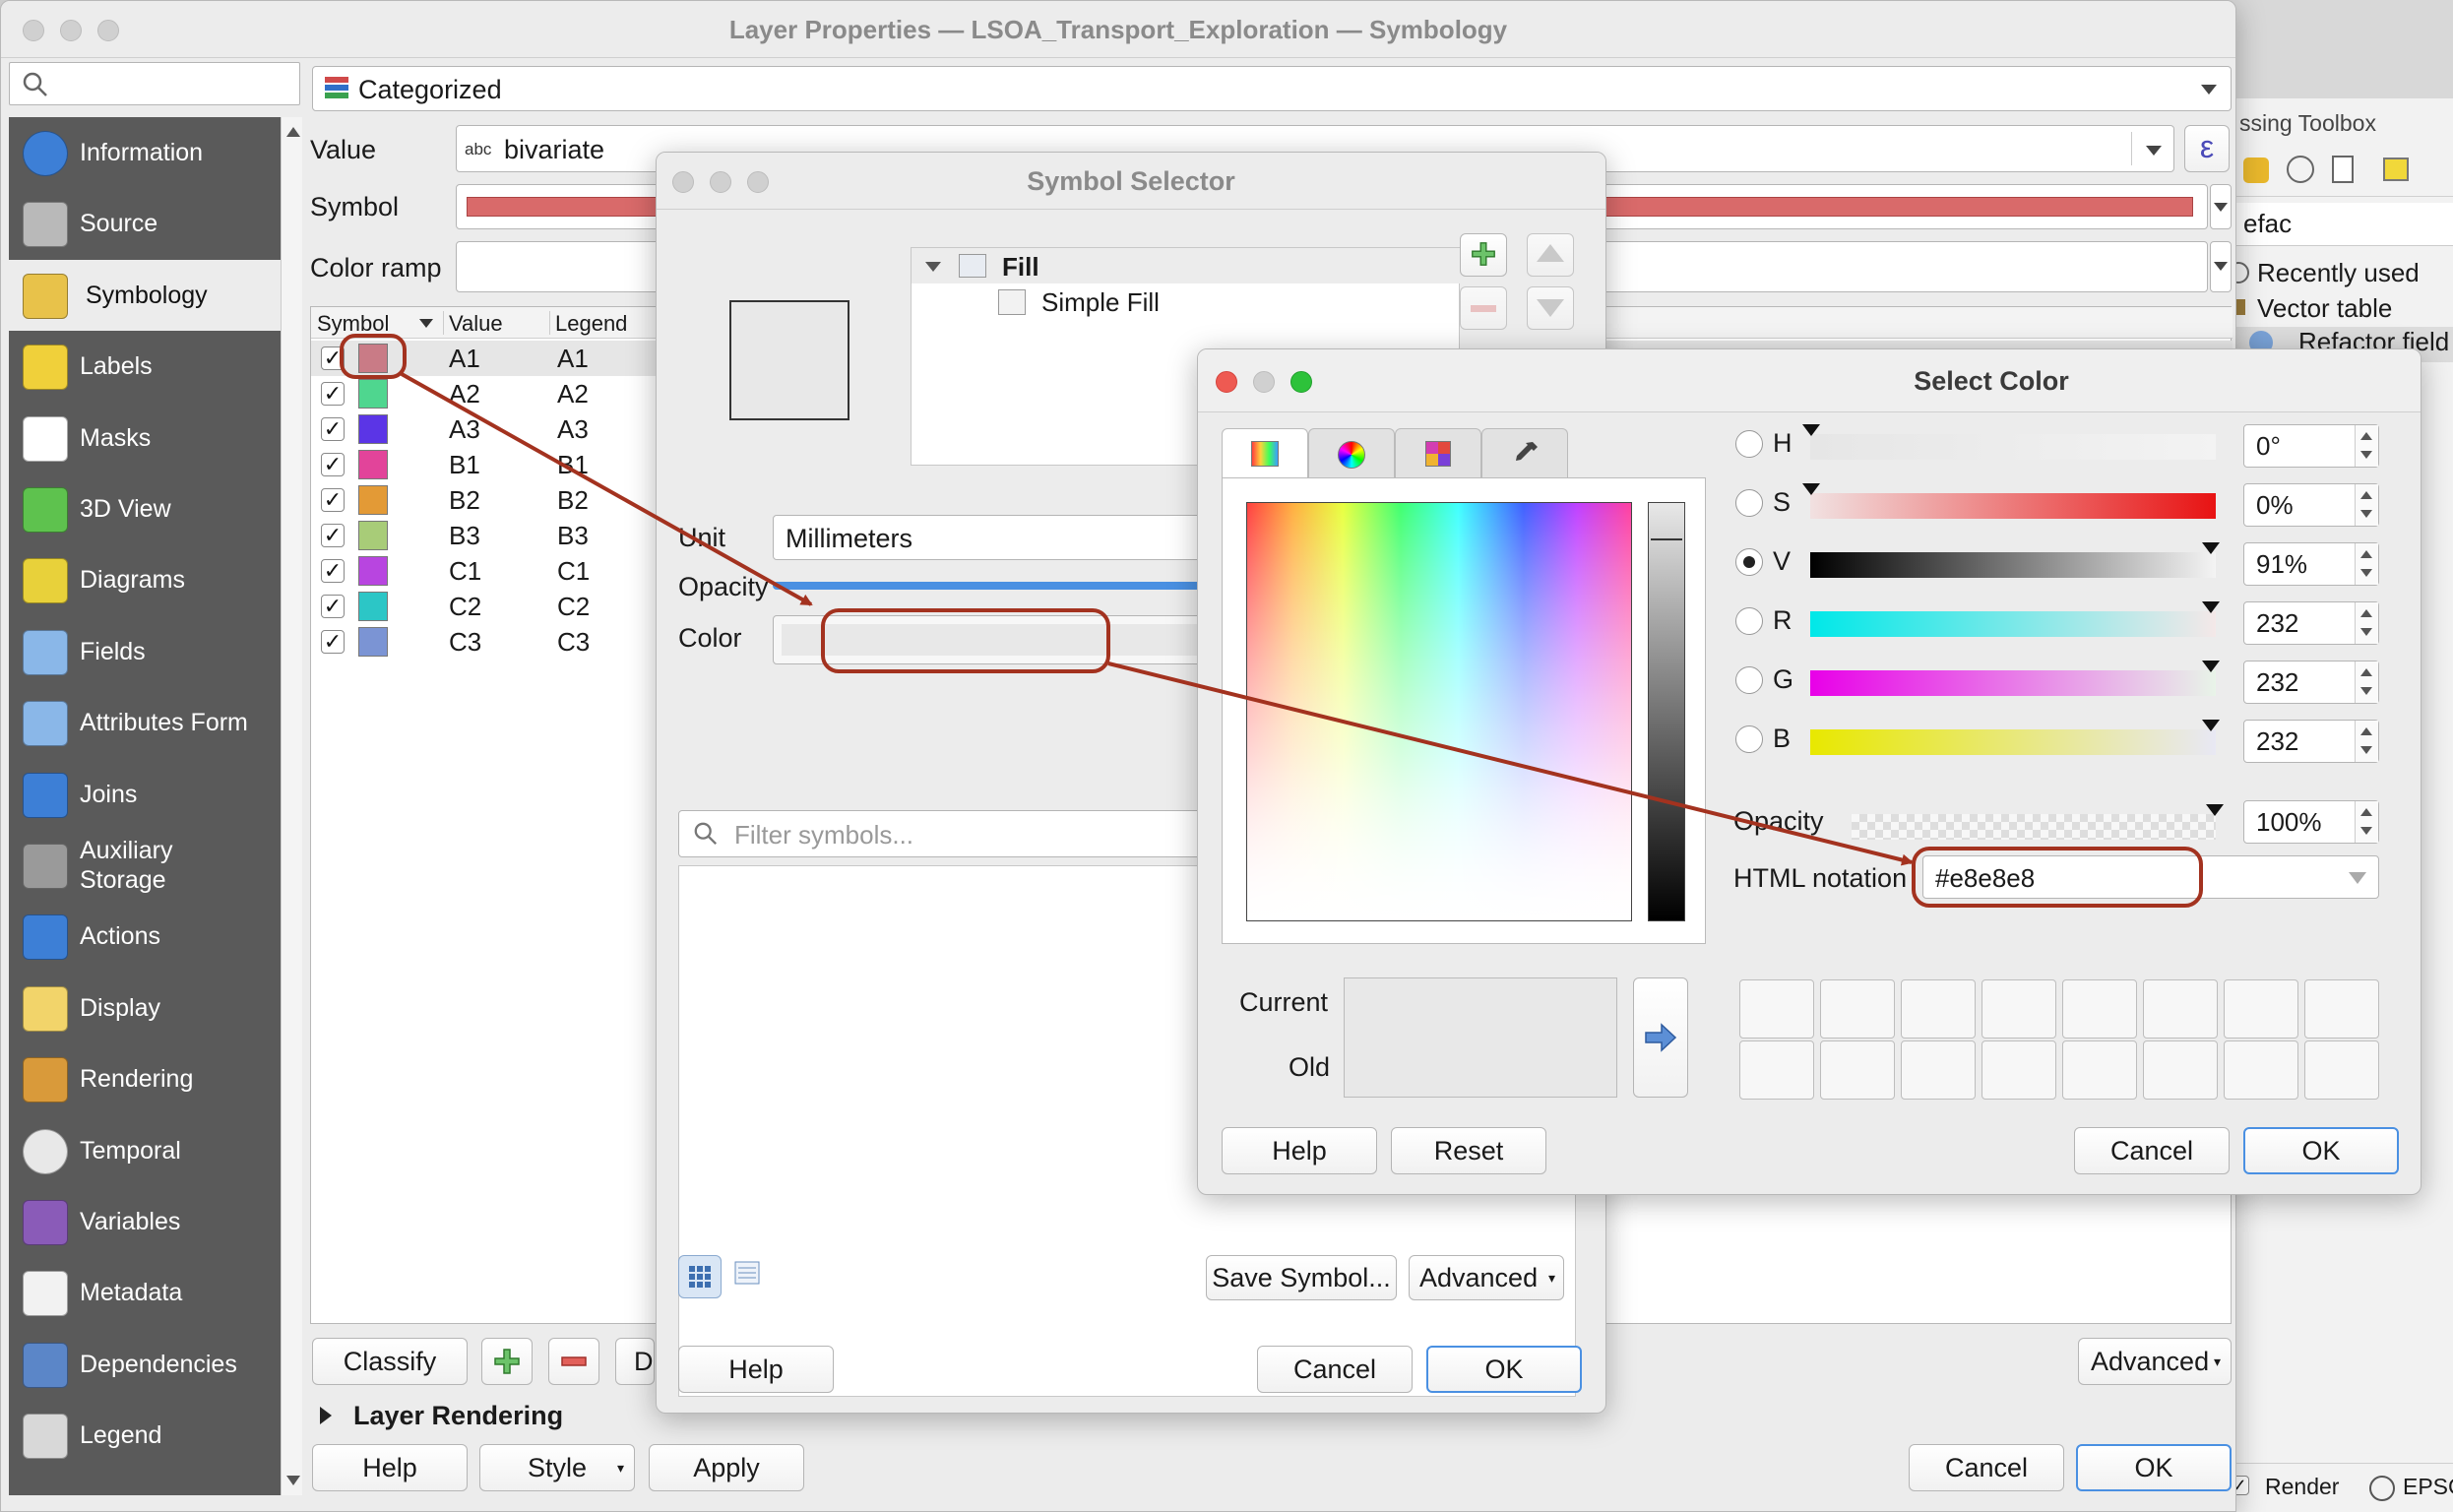 The height and width of the screenshot is (1512, 2453). What do you see at coordinates (2221, 206) in the screenshot?
I see `symbol-menu-chevron-icon` at bounding box center [2221, 206].